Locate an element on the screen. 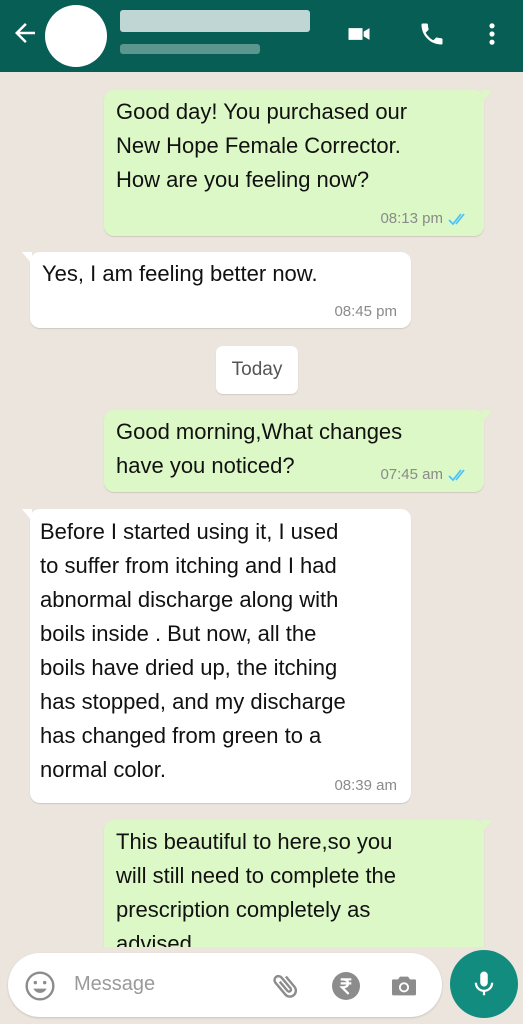 The height and width of the screenshot is (1024, 523). message-line: boils inside . But now, all the is located at coordinates (178, 633).